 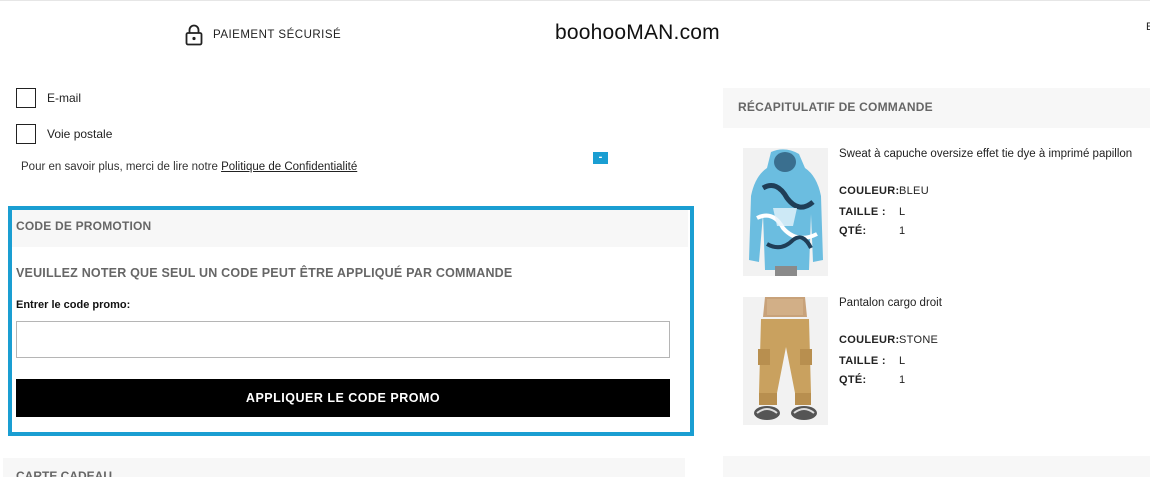 I want to click on product-color: COULEUR: BLEU, so click(x=884, y=191).